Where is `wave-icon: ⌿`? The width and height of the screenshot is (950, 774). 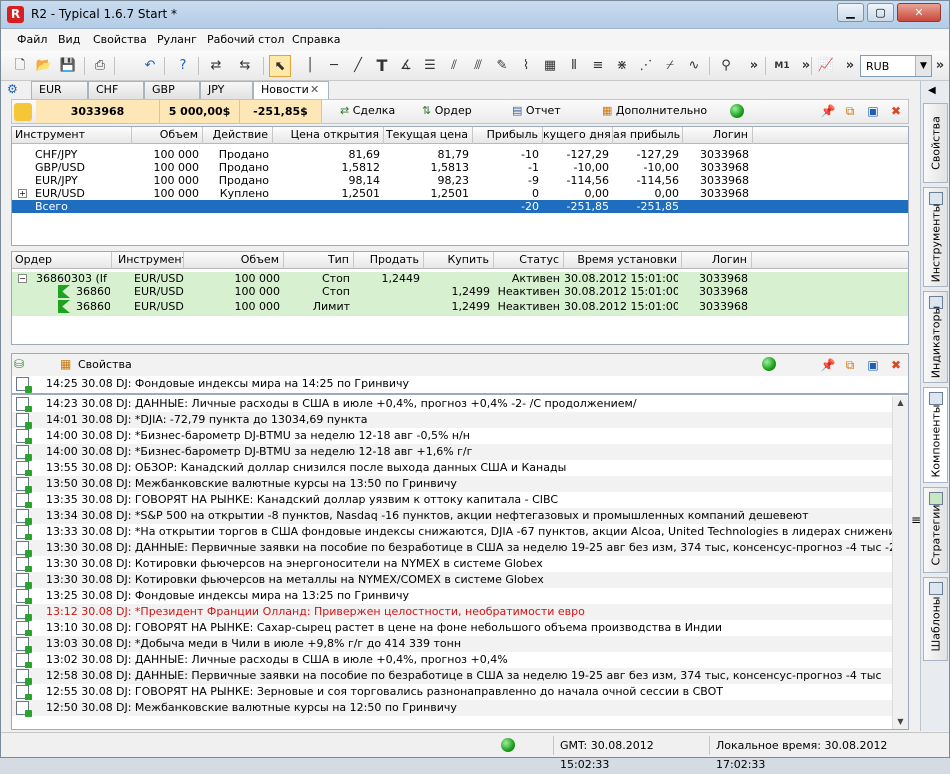 wave-icon: ⌿ is located at coordinates (670, 66).